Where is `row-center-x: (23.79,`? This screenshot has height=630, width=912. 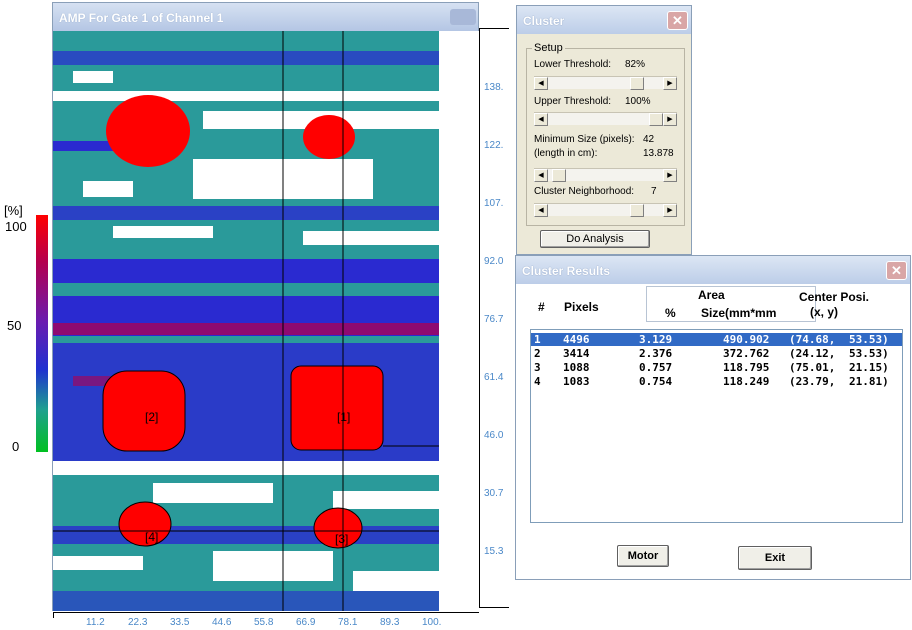
row-center-x: (23.79, is located at coordinates (812, 381).